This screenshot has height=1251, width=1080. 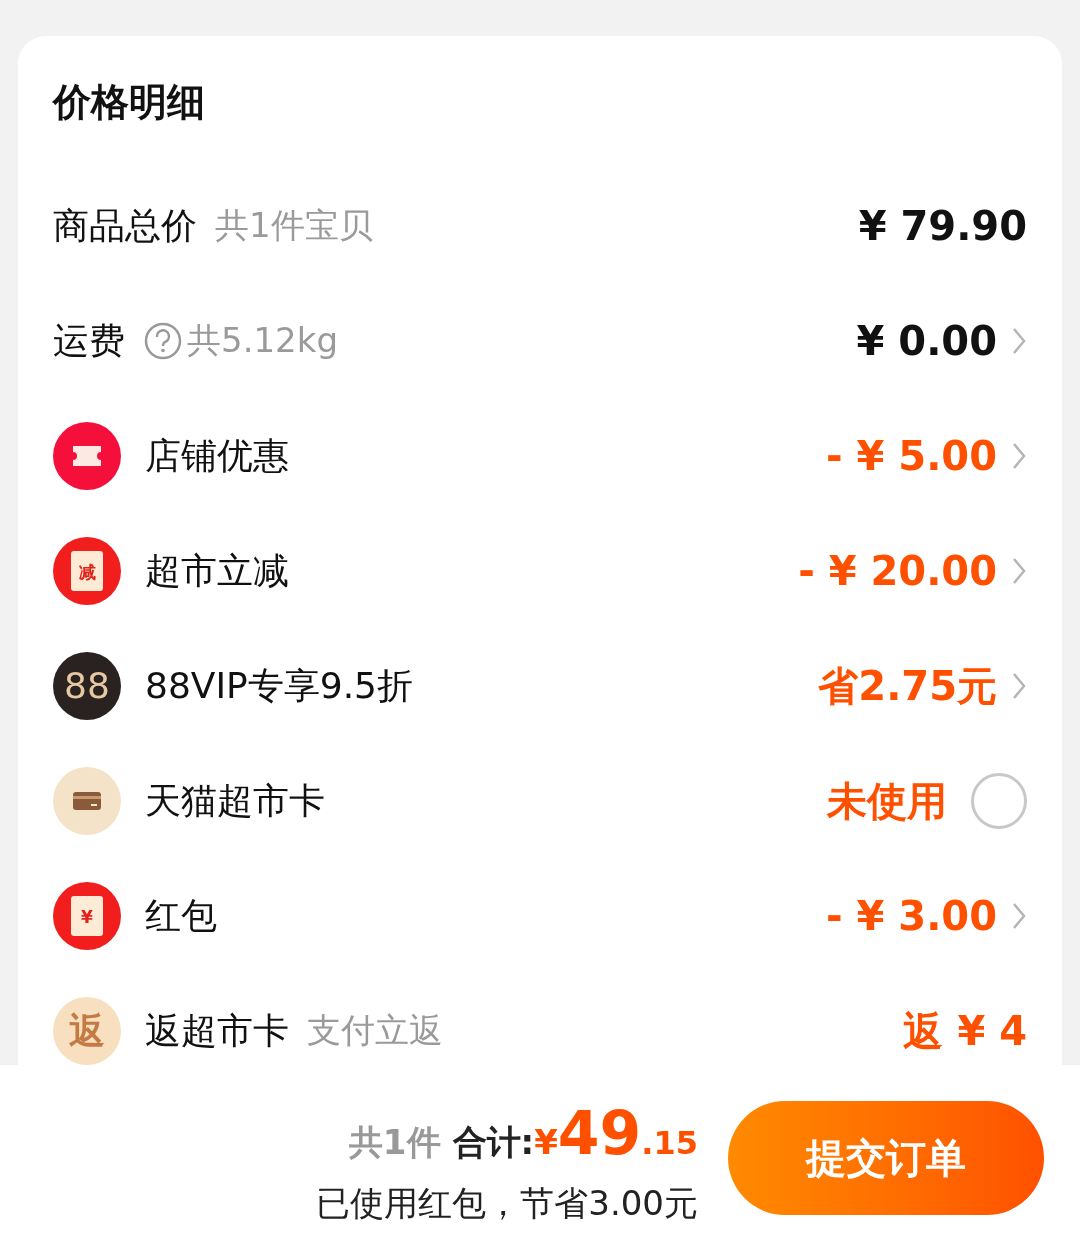 What do you see at coordinates (965, 1031) in the screenshot?
I see `row-amount: 返 ¥ 4` at bounding box center [965, 1031].